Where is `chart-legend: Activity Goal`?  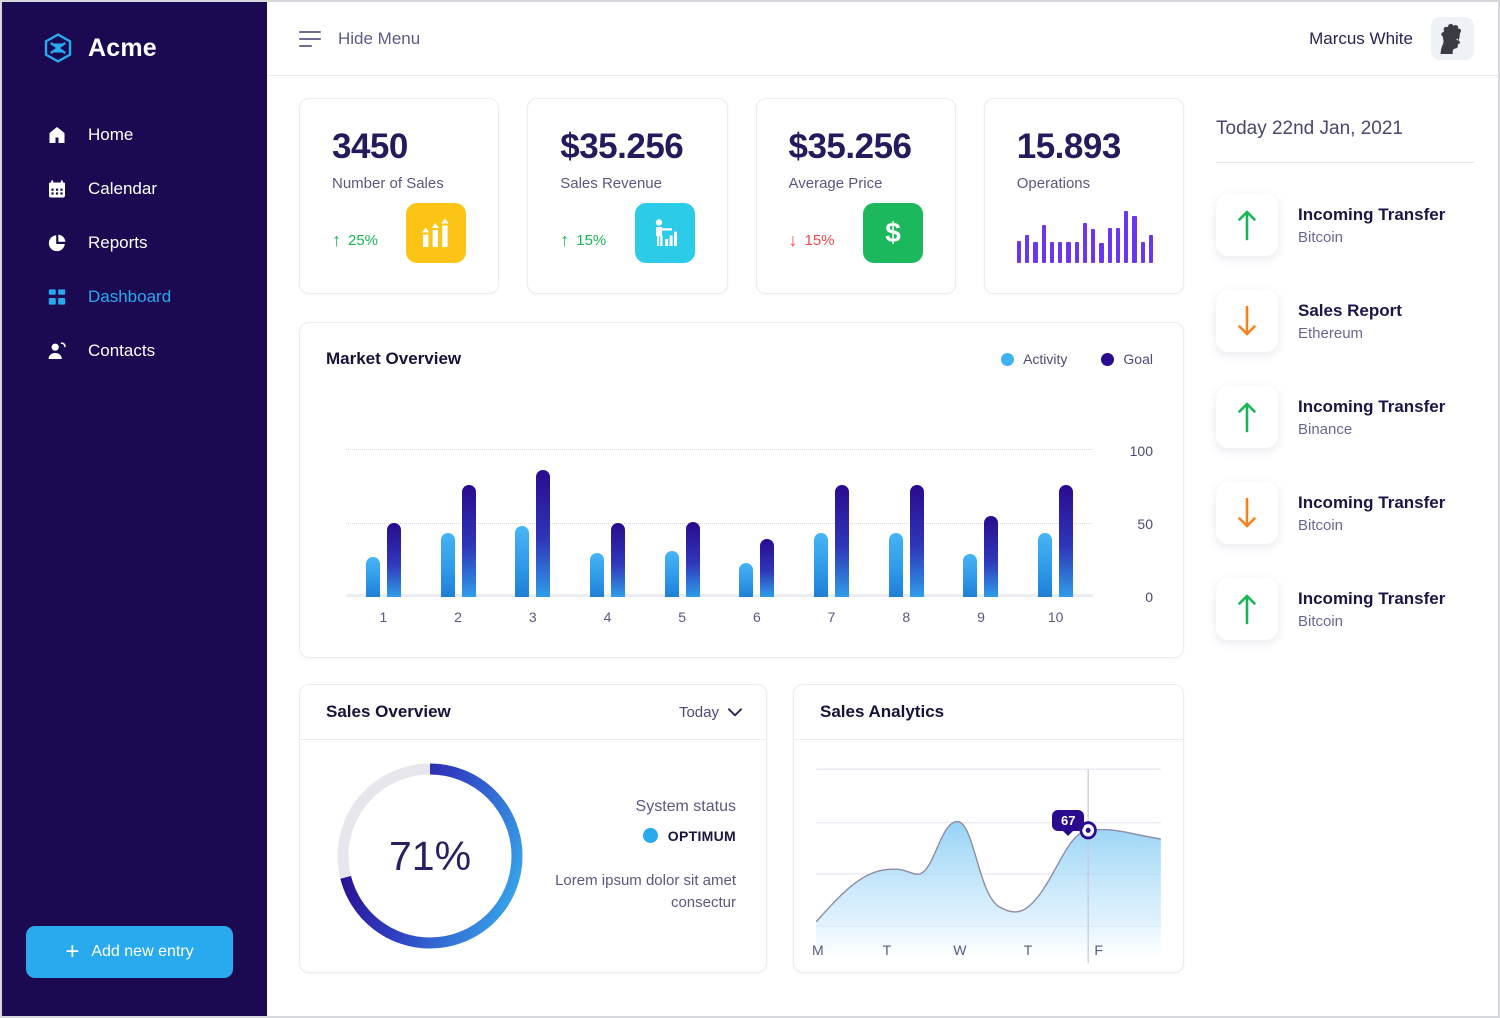 chart-legend: Activity Goal is located at coordinates (1077, 359).